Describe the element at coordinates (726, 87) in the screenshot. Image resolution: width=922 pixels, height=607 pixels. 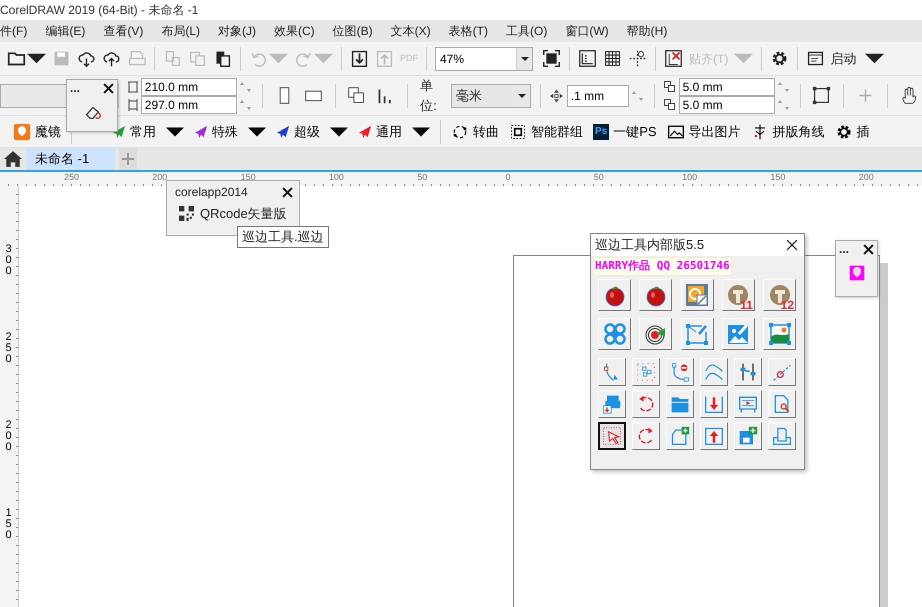
I see `duplicate-x-field: 5.0 mm` at that location.